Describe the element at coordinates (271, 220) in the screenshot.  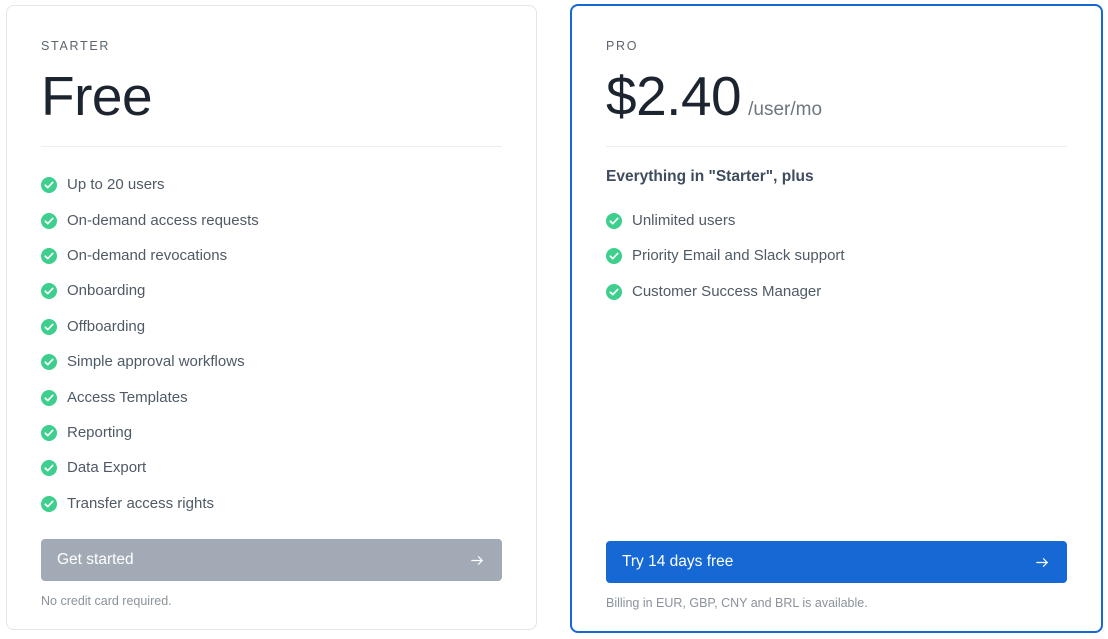
I see `list-item: On-demand access requests` at that location.